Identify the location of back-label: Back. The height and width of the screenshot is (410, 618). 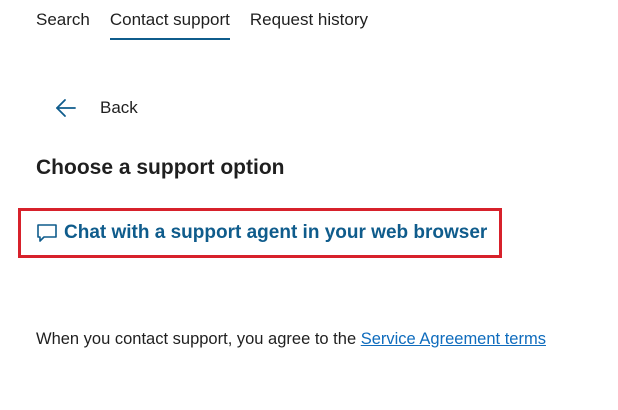
(119, 107).